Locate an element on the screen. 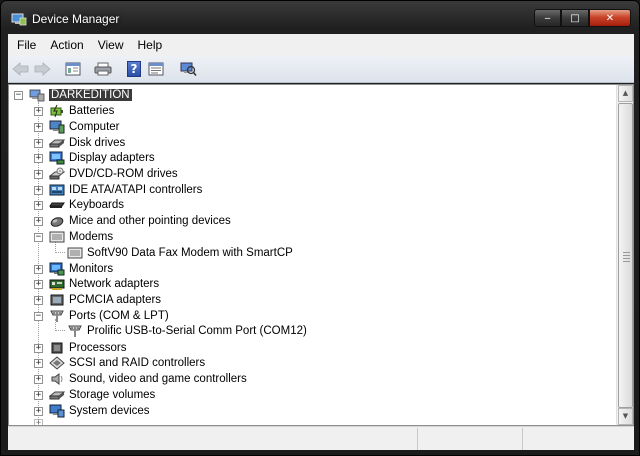 This screenshot has width=640, height=456. node-label: System devices is located at coordinates (109, 411).